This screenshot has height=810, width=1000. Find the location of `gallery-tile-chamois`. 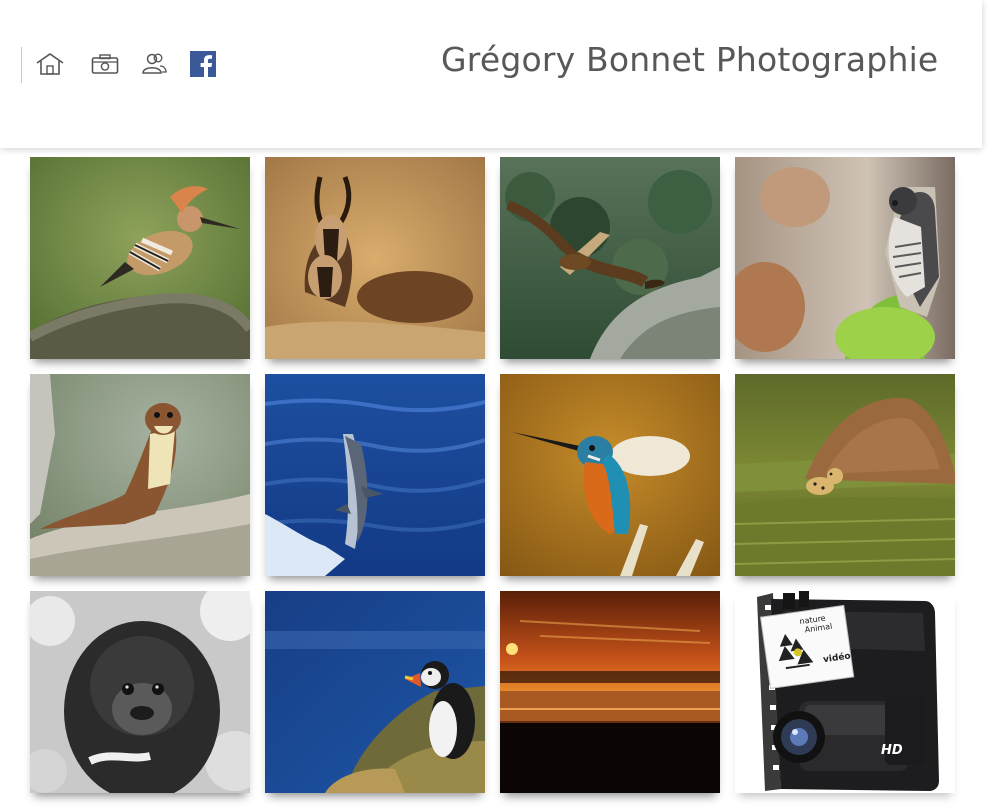

gallery-tile-chamois is located at coordinates (375, 258).